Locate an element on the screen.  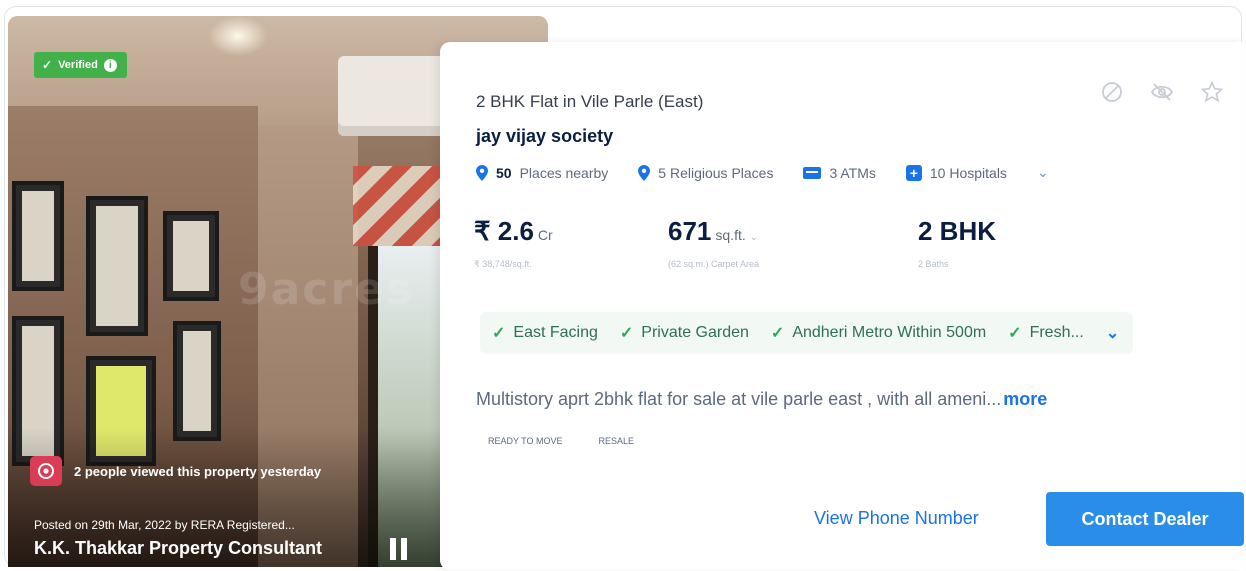
tag-item: ✓ East Facing is located at coordinates (545, 333).